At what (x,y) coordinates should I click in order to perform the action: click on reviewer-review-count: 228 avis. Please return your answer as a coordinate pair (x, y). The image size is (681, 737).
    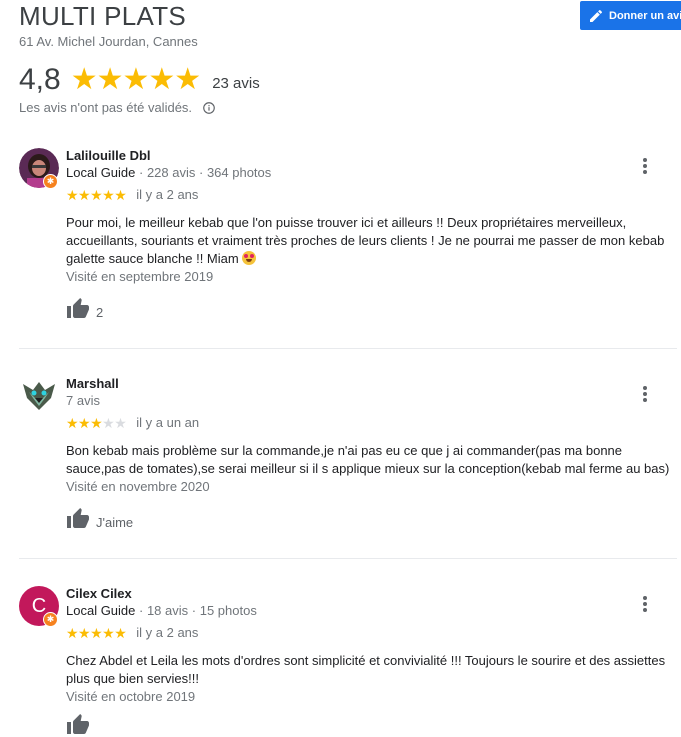
    Looking at the image, I should click on (171, 172).